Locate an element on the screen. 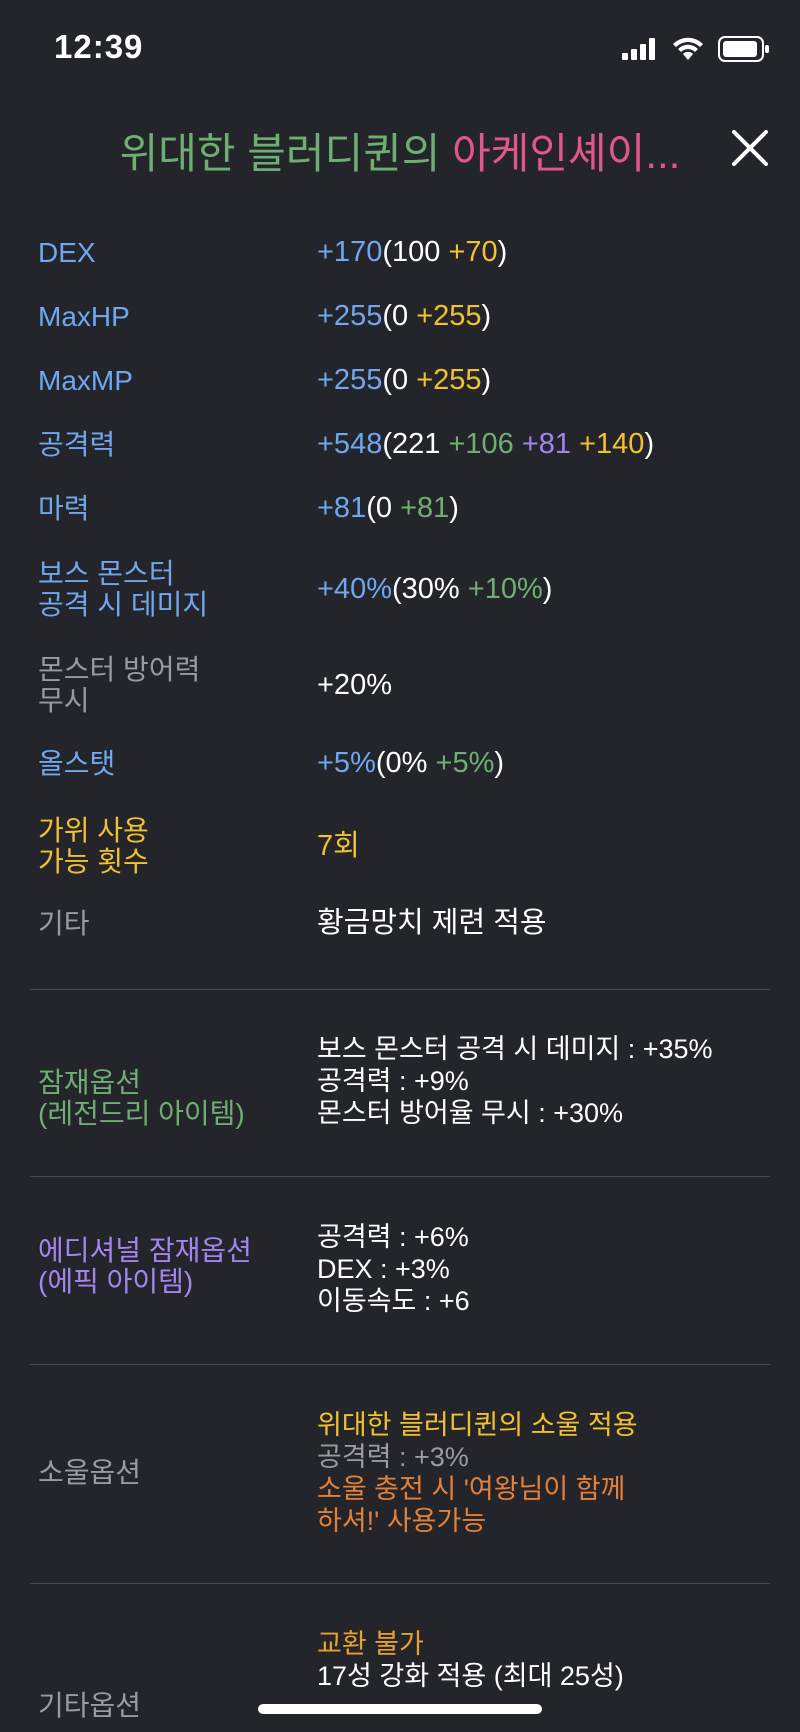 This screenshot has height=1732, width=800. additional-potential-lines: 공격력 : +6% DEX : +3% 이동속도 : +6 is located at coordinates (393, 1269).